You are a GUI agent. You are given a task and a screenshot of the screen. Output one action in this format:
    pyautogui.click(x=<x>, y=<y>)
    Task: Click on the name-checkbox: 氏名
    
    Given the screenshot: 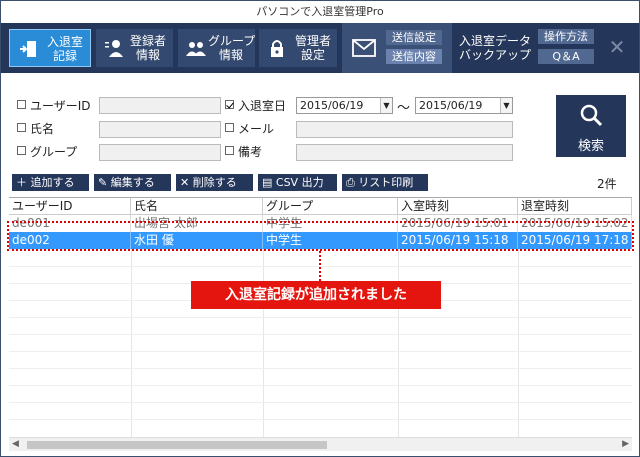 What is the action you would take?
    pyautogui.click(x=35, y=129)
    